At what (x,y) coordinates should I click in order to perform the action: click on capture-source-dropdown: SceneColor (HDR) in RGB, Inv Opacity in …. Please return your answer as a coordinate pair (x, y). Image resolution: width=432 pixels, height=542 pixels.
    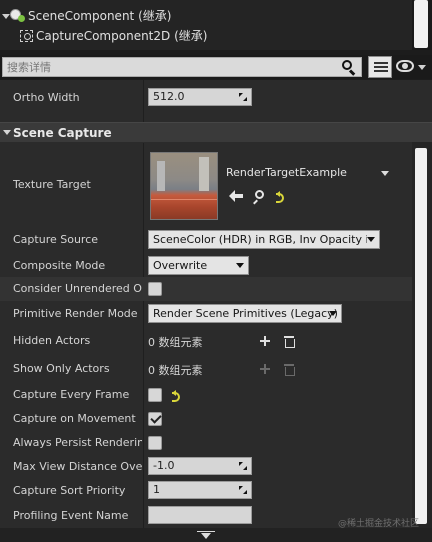
    Looking at the image, I should click on (264, 239).